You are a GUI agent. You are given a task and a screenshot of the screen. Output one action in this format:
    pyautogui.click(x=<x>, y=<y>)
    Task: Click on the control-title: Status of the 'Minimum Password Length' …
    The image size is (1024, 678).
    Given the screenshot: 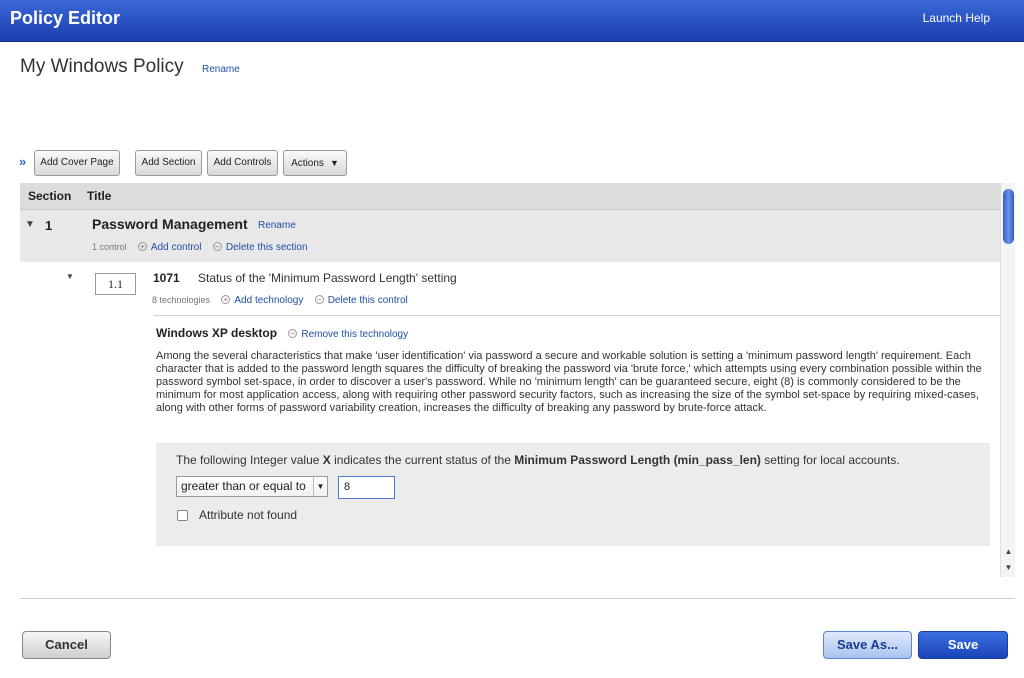 What is the action you would take?
    pyautogui.click(x=327, y=278)
    